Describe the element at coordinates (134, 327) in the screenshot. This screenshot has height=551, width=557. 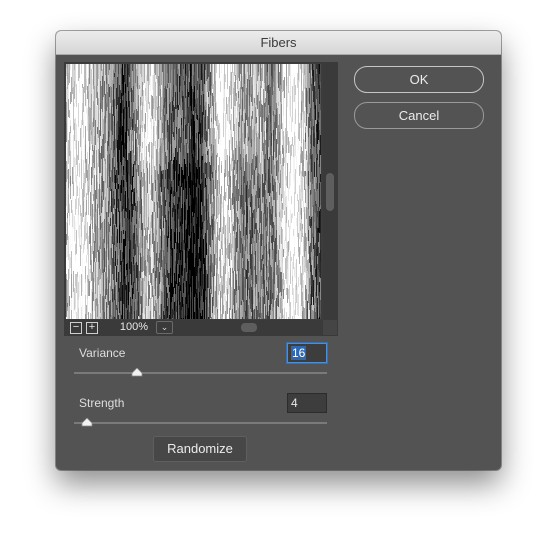
I see `zoom-level: 100%` at that location.